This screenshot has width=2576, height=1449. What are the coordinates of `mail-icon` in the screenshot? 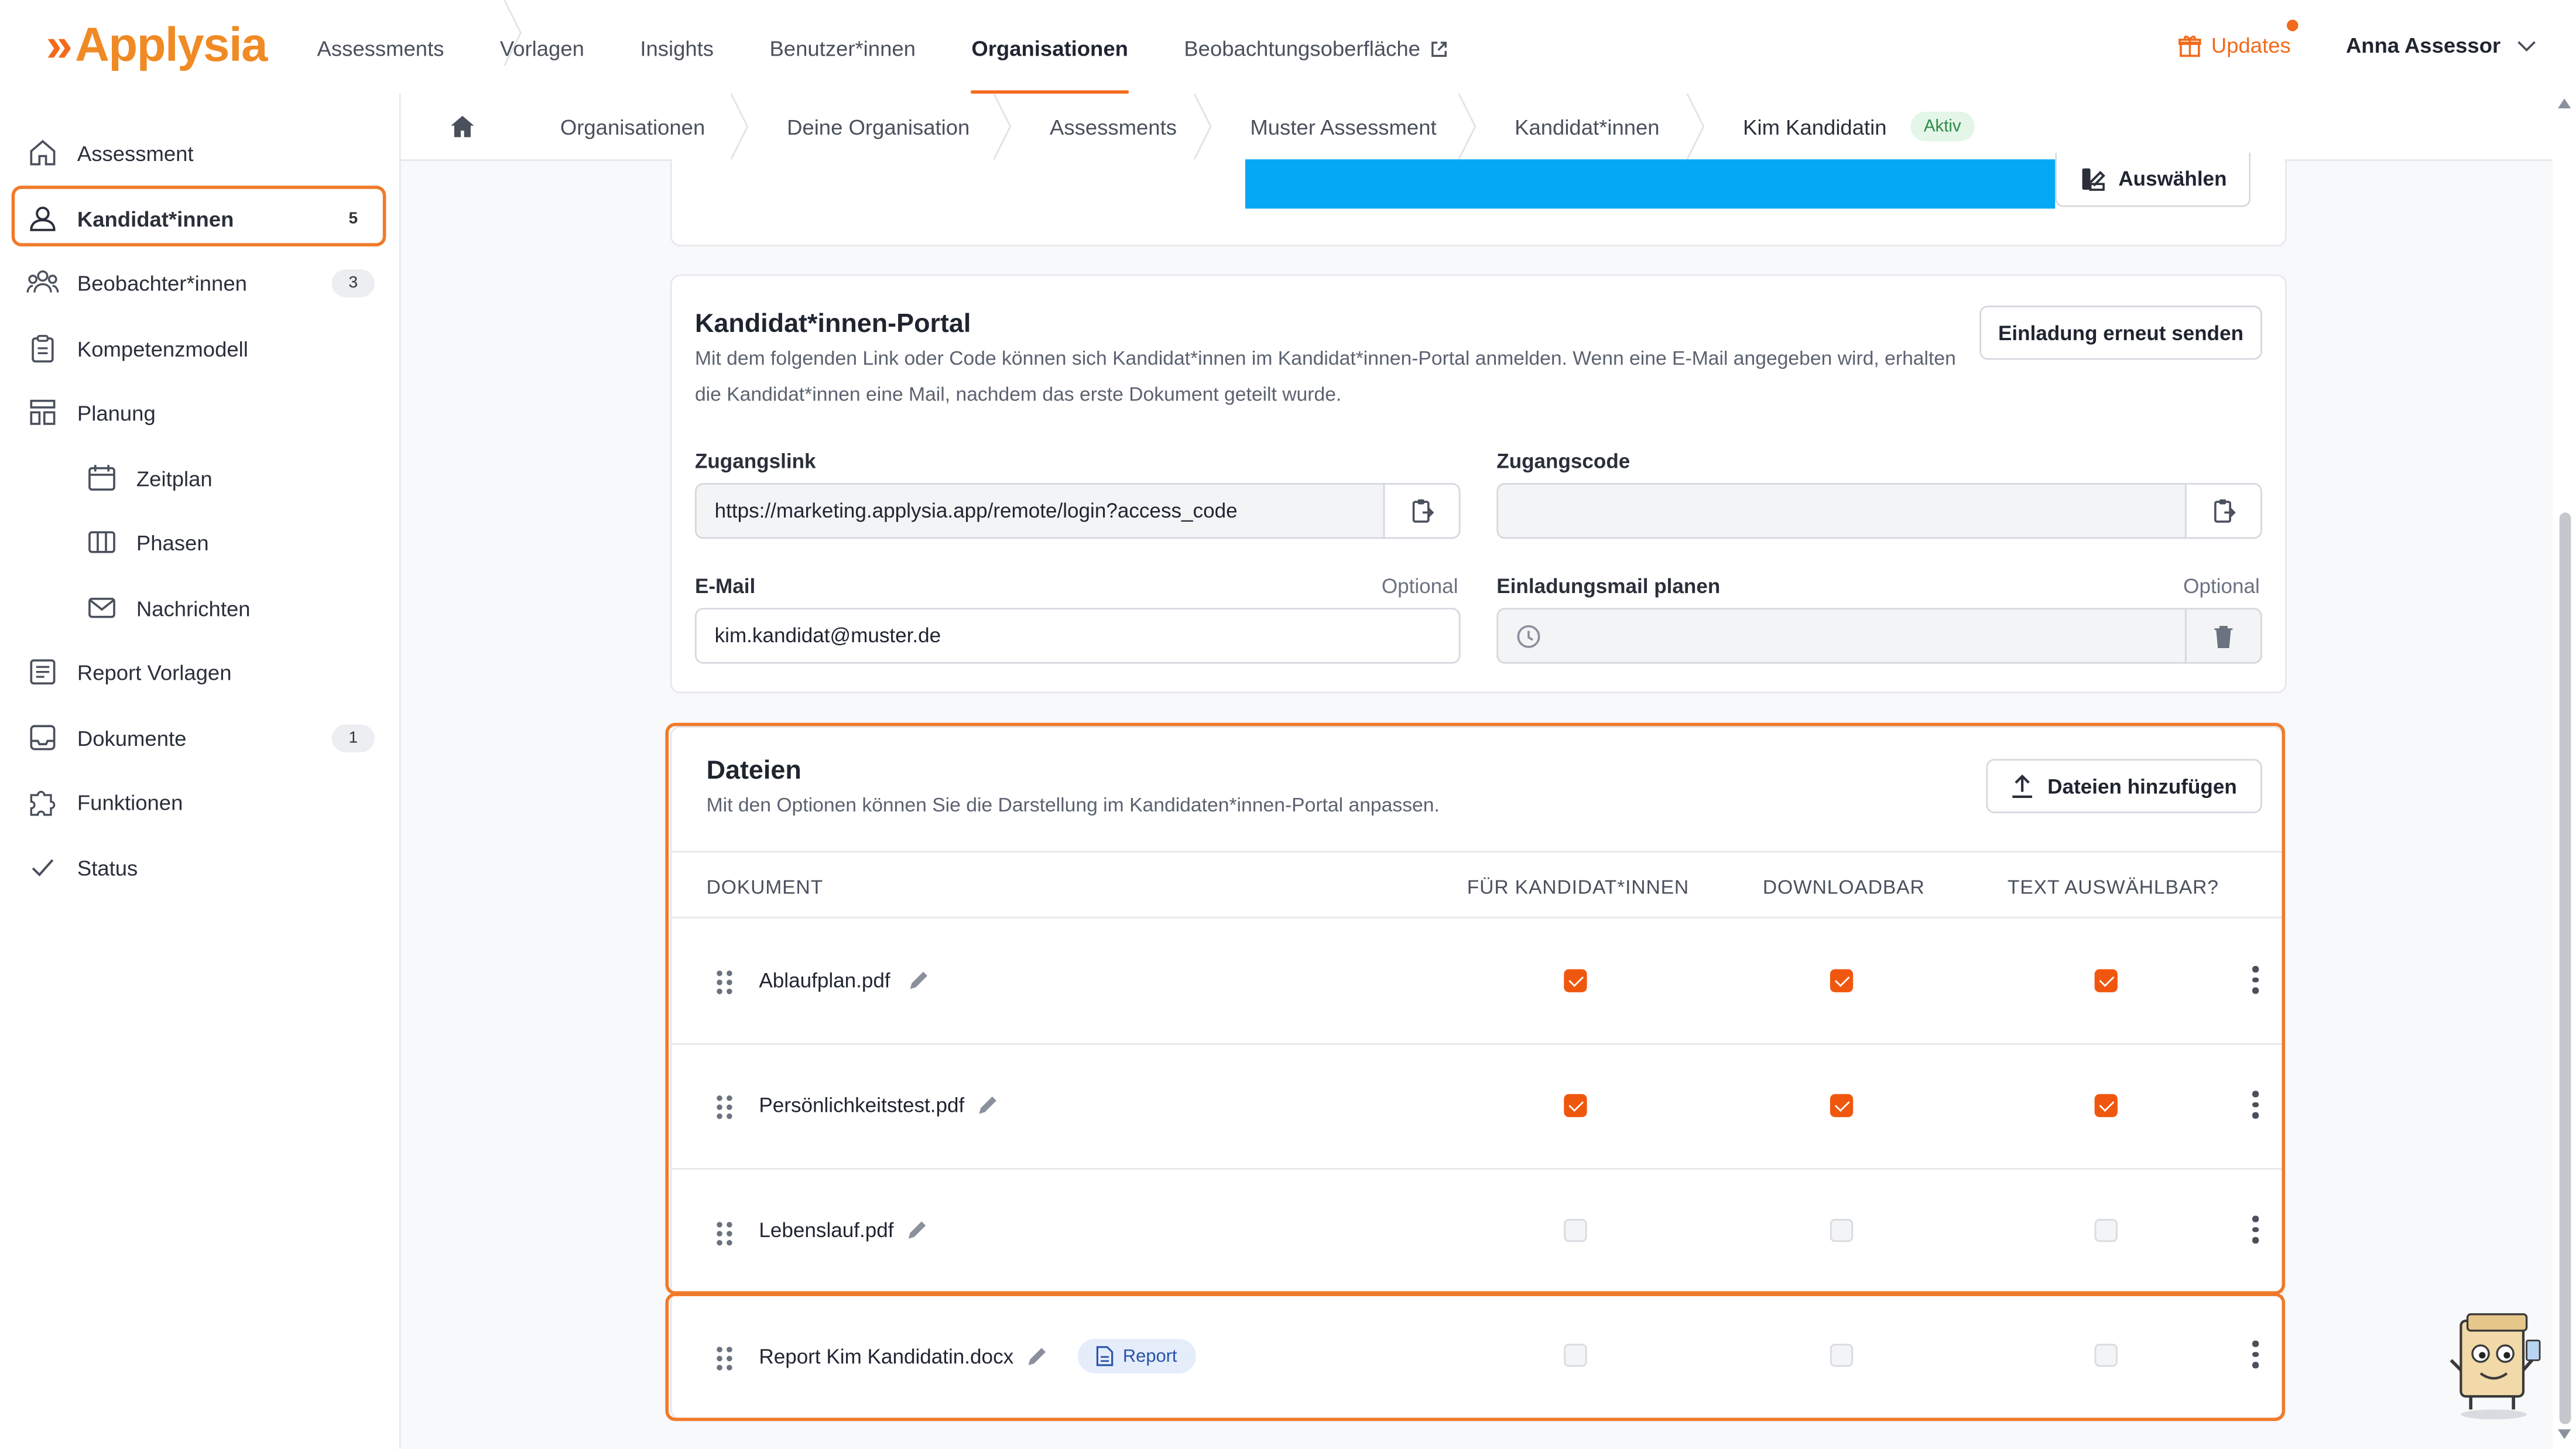 It's located at (101, 608).